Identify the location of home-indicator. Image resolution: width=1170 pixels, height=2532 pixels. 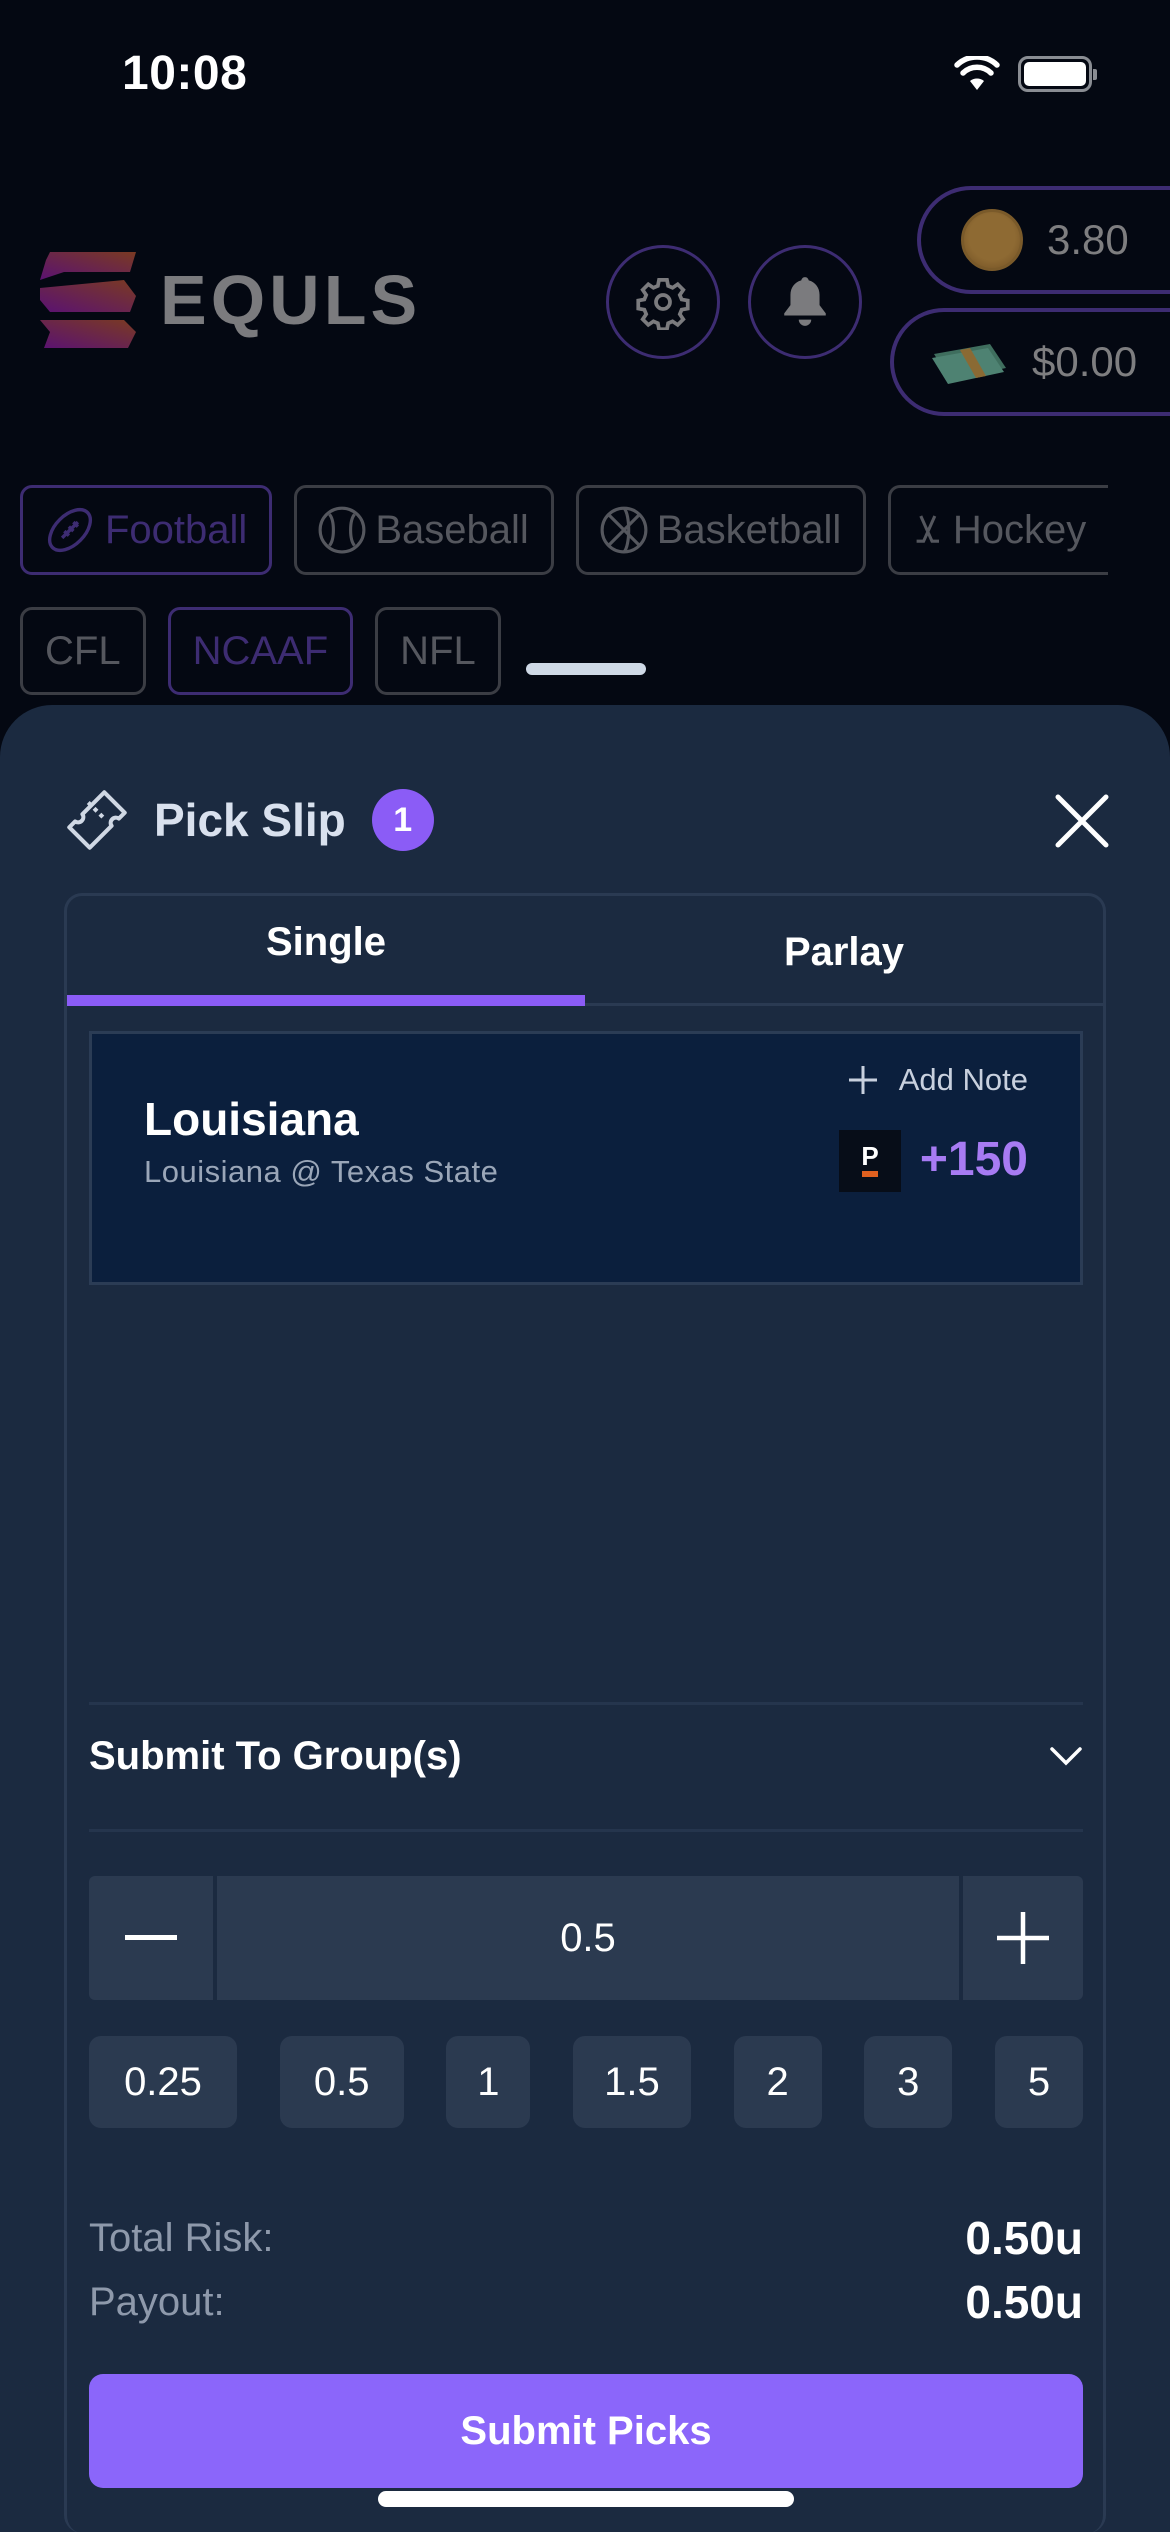
(586, 2499).